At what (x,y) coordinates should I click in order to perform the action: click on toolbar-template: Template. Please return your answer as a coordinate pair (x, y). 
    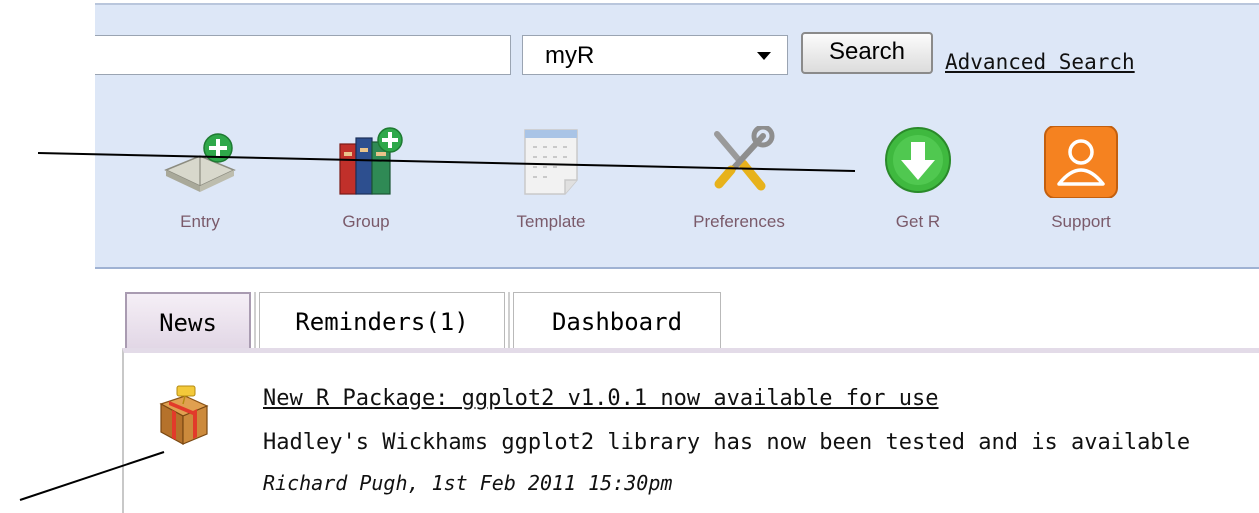
    Looking at the image, I should click on (551, 182).